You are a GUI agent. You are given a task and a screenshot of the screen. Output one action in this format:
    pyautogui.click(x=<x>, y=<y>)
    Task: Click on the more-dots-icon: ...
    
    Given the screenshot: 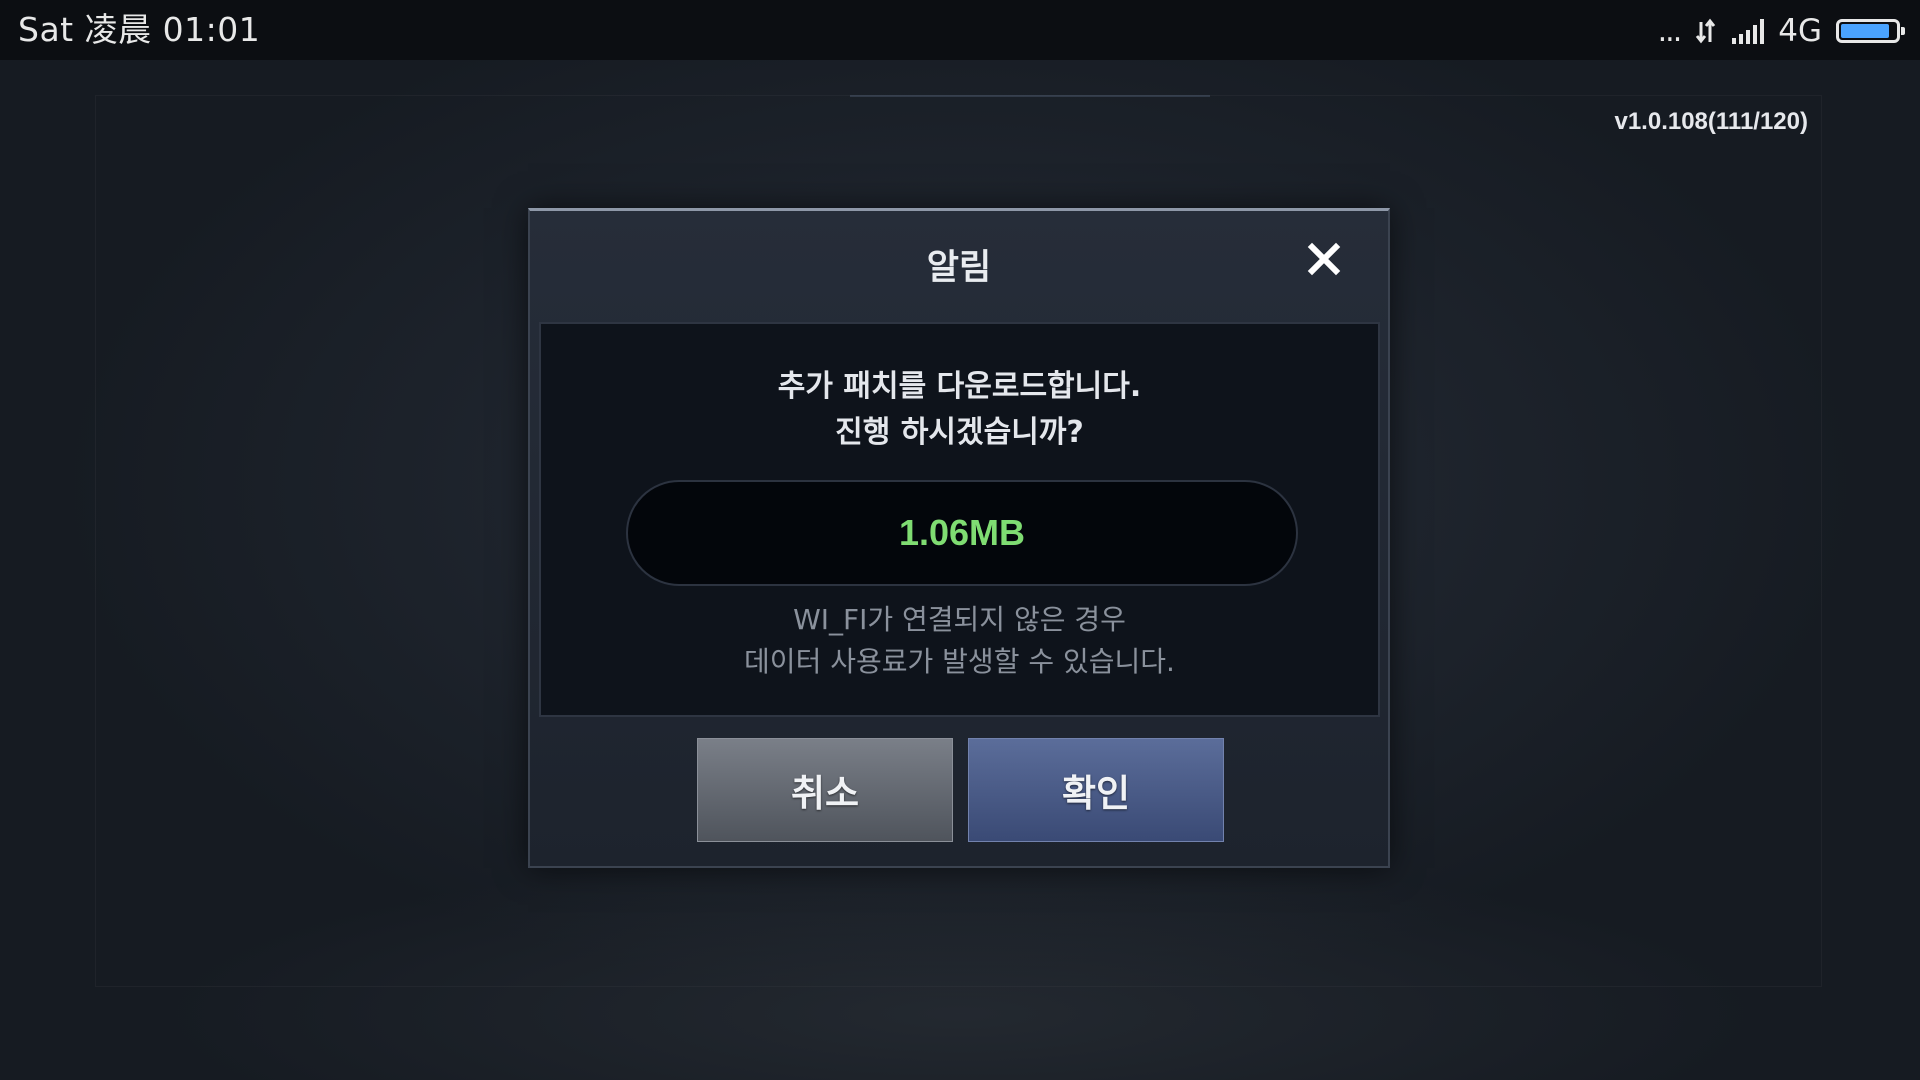 What is the action you would take?
    pyautogui.click(x=1670, y=31)
    